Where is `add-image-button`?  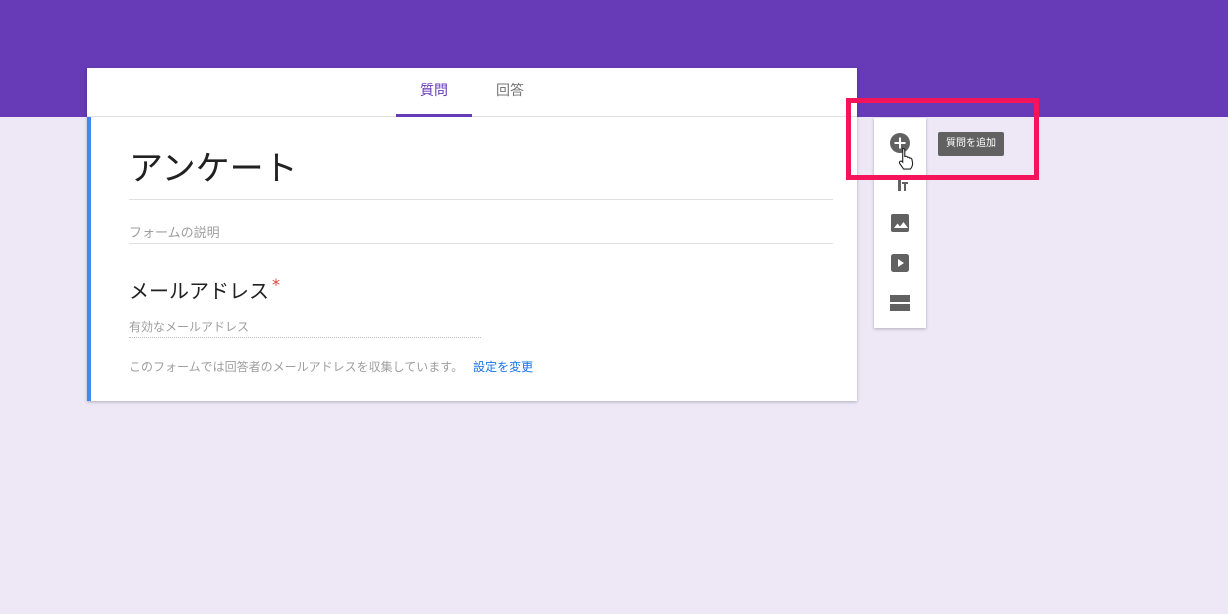 add-image-button is located at coordinates (900, 223).